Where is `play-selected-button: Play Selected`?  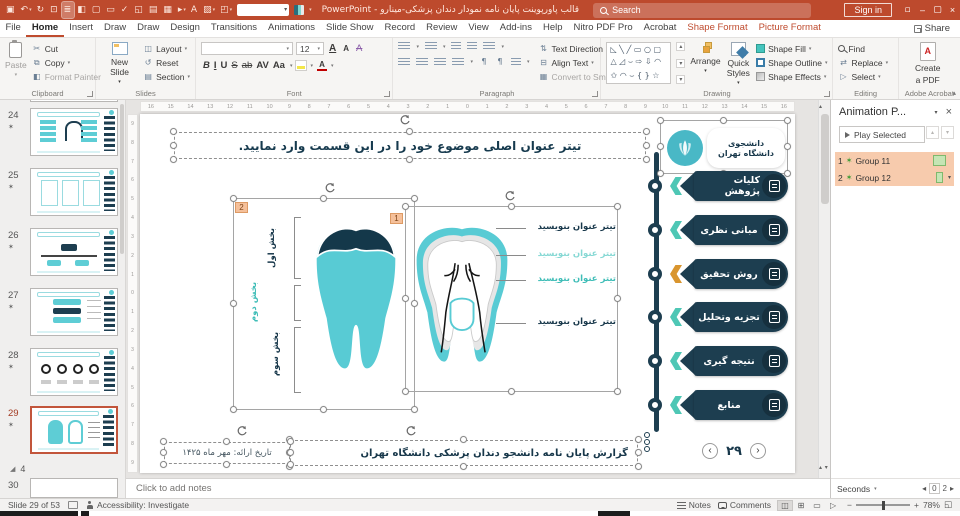
play-selected-button: Play Selected is located at coordinates (882, 134).